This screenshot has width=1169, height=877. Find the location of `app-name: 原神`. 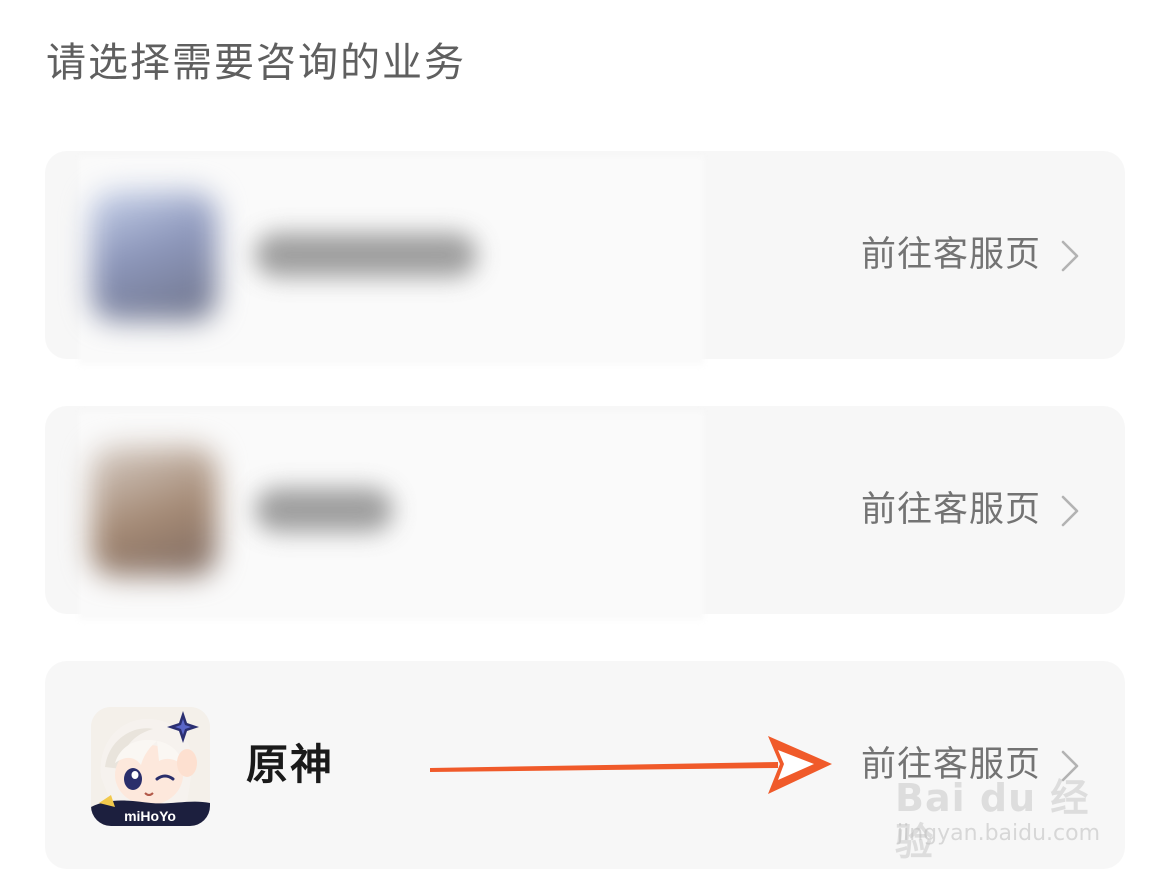

app-name: 原神 is located at coordinates (290, 764).